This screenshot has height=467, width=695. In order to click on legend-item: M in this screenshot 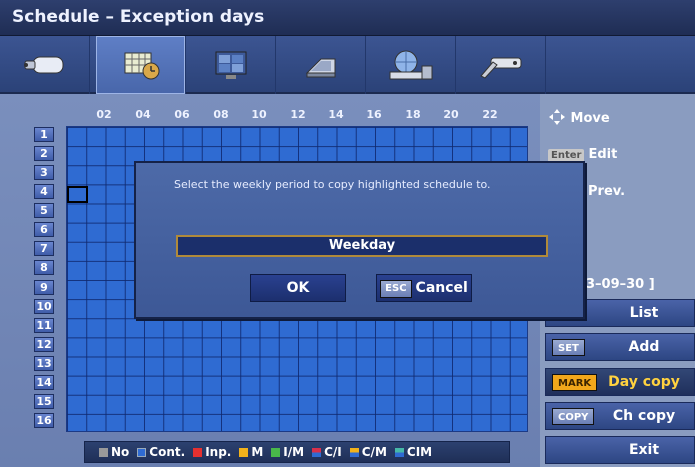, I will do `click(251, 452)`.